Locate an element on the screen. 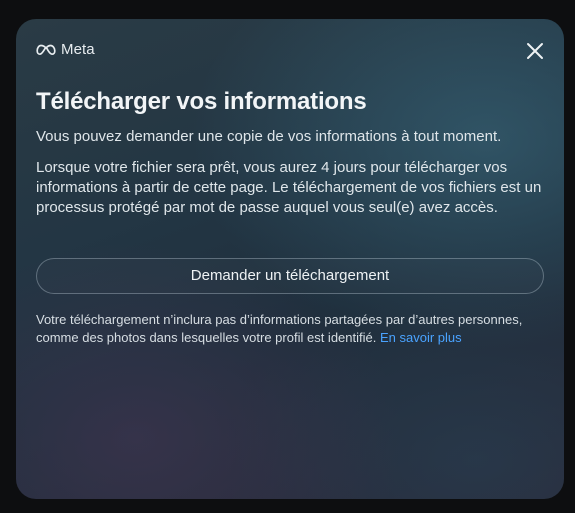  close-button is located at coordinates (535, 51).